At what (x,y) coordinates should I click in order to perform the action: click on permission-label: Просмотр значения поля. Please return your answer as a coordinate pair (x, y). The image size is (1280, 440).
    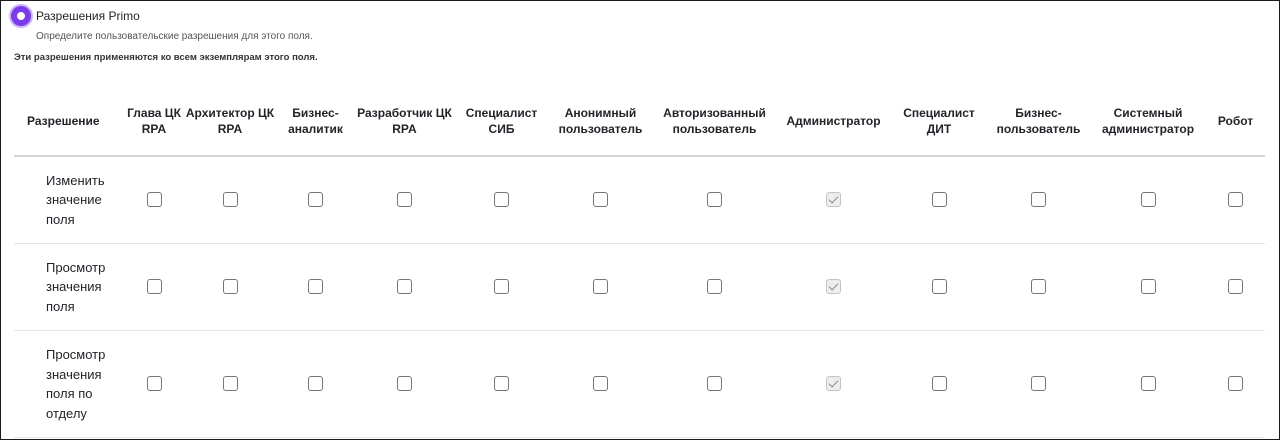
    Looking at the image, I should click on (69, 287).